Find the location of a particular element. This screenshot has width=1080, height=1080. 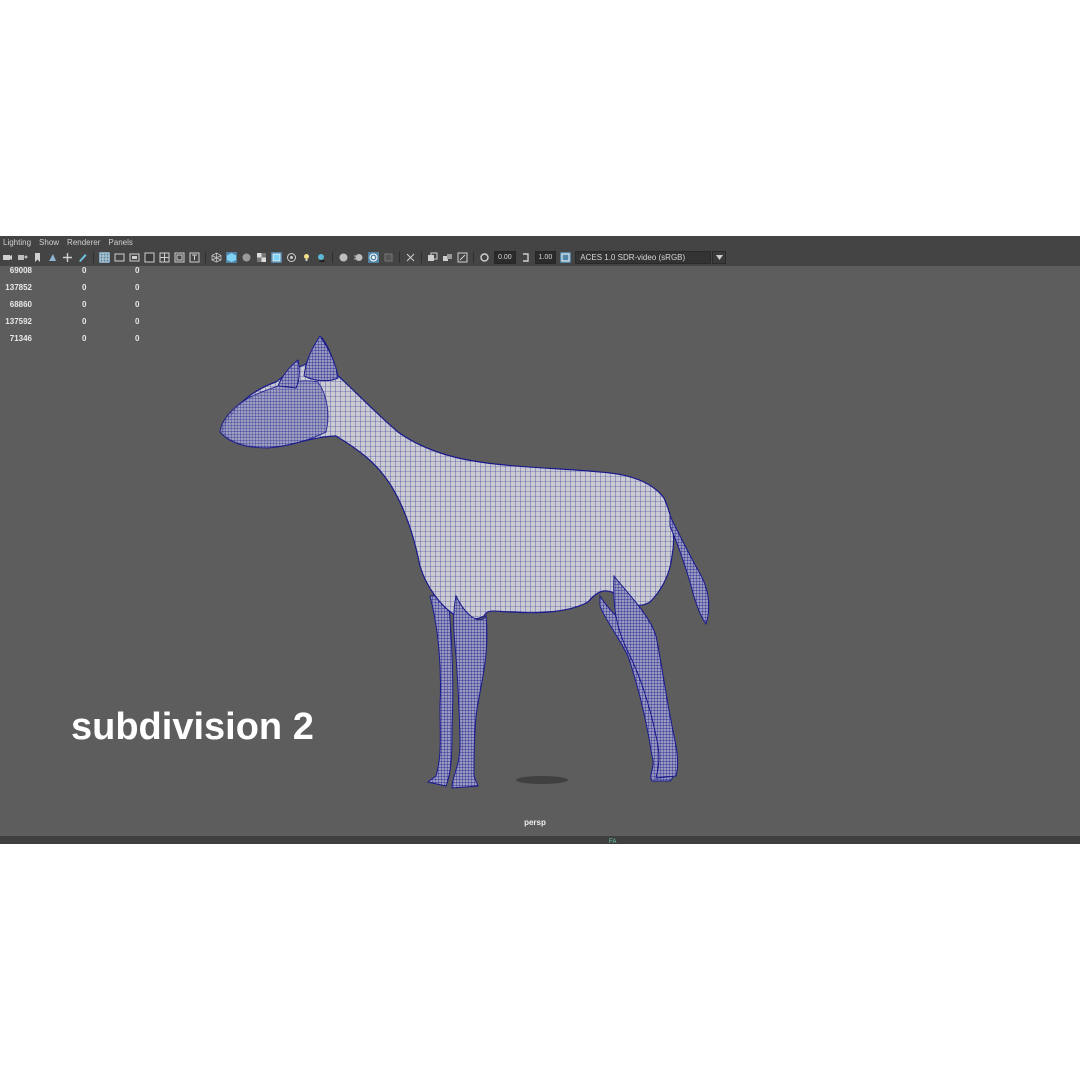

shadows-icon is located at coordinates (321, 257).